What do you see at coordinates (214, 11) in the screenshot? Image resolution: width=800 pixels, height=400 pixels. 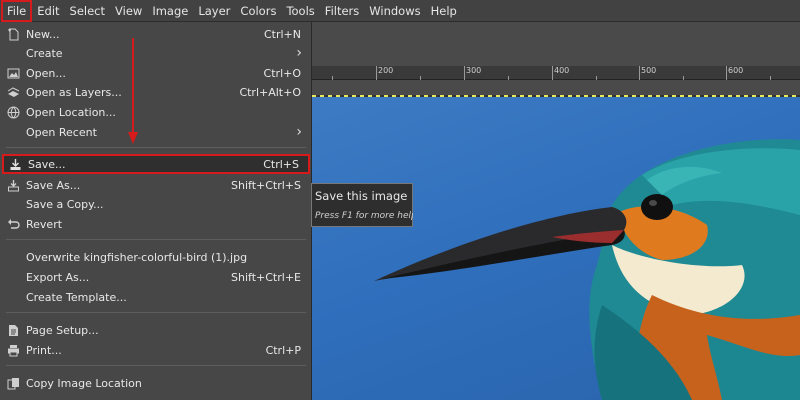 I see `menu-layer: Layer` at bounding box center [214, 11].